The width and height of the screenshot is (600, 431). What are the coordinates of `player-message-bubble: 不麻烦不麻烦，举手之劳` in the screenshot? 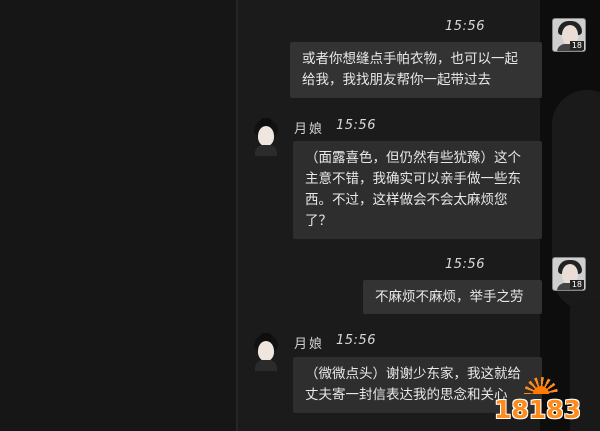 It's located at (452, 297).